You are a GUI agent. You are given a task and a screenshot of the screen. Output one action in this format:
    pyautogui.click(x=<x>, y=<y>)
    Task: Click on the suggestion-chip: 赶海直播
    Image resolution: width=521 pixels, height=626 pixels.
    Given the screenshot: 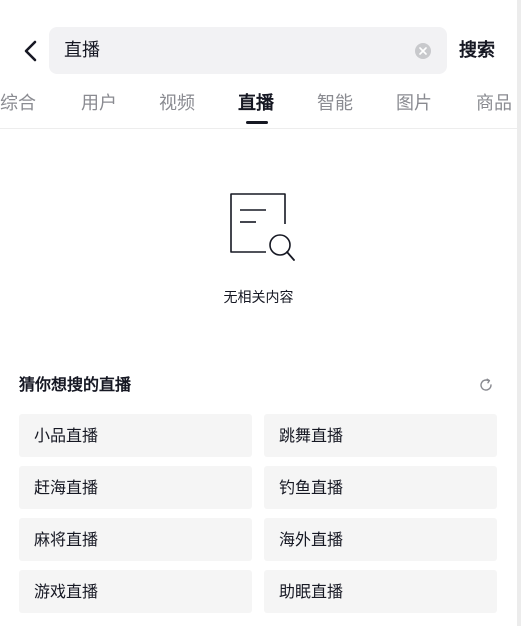 What is the action you would take?
    pyautogui.click(x=135, y=487)
    